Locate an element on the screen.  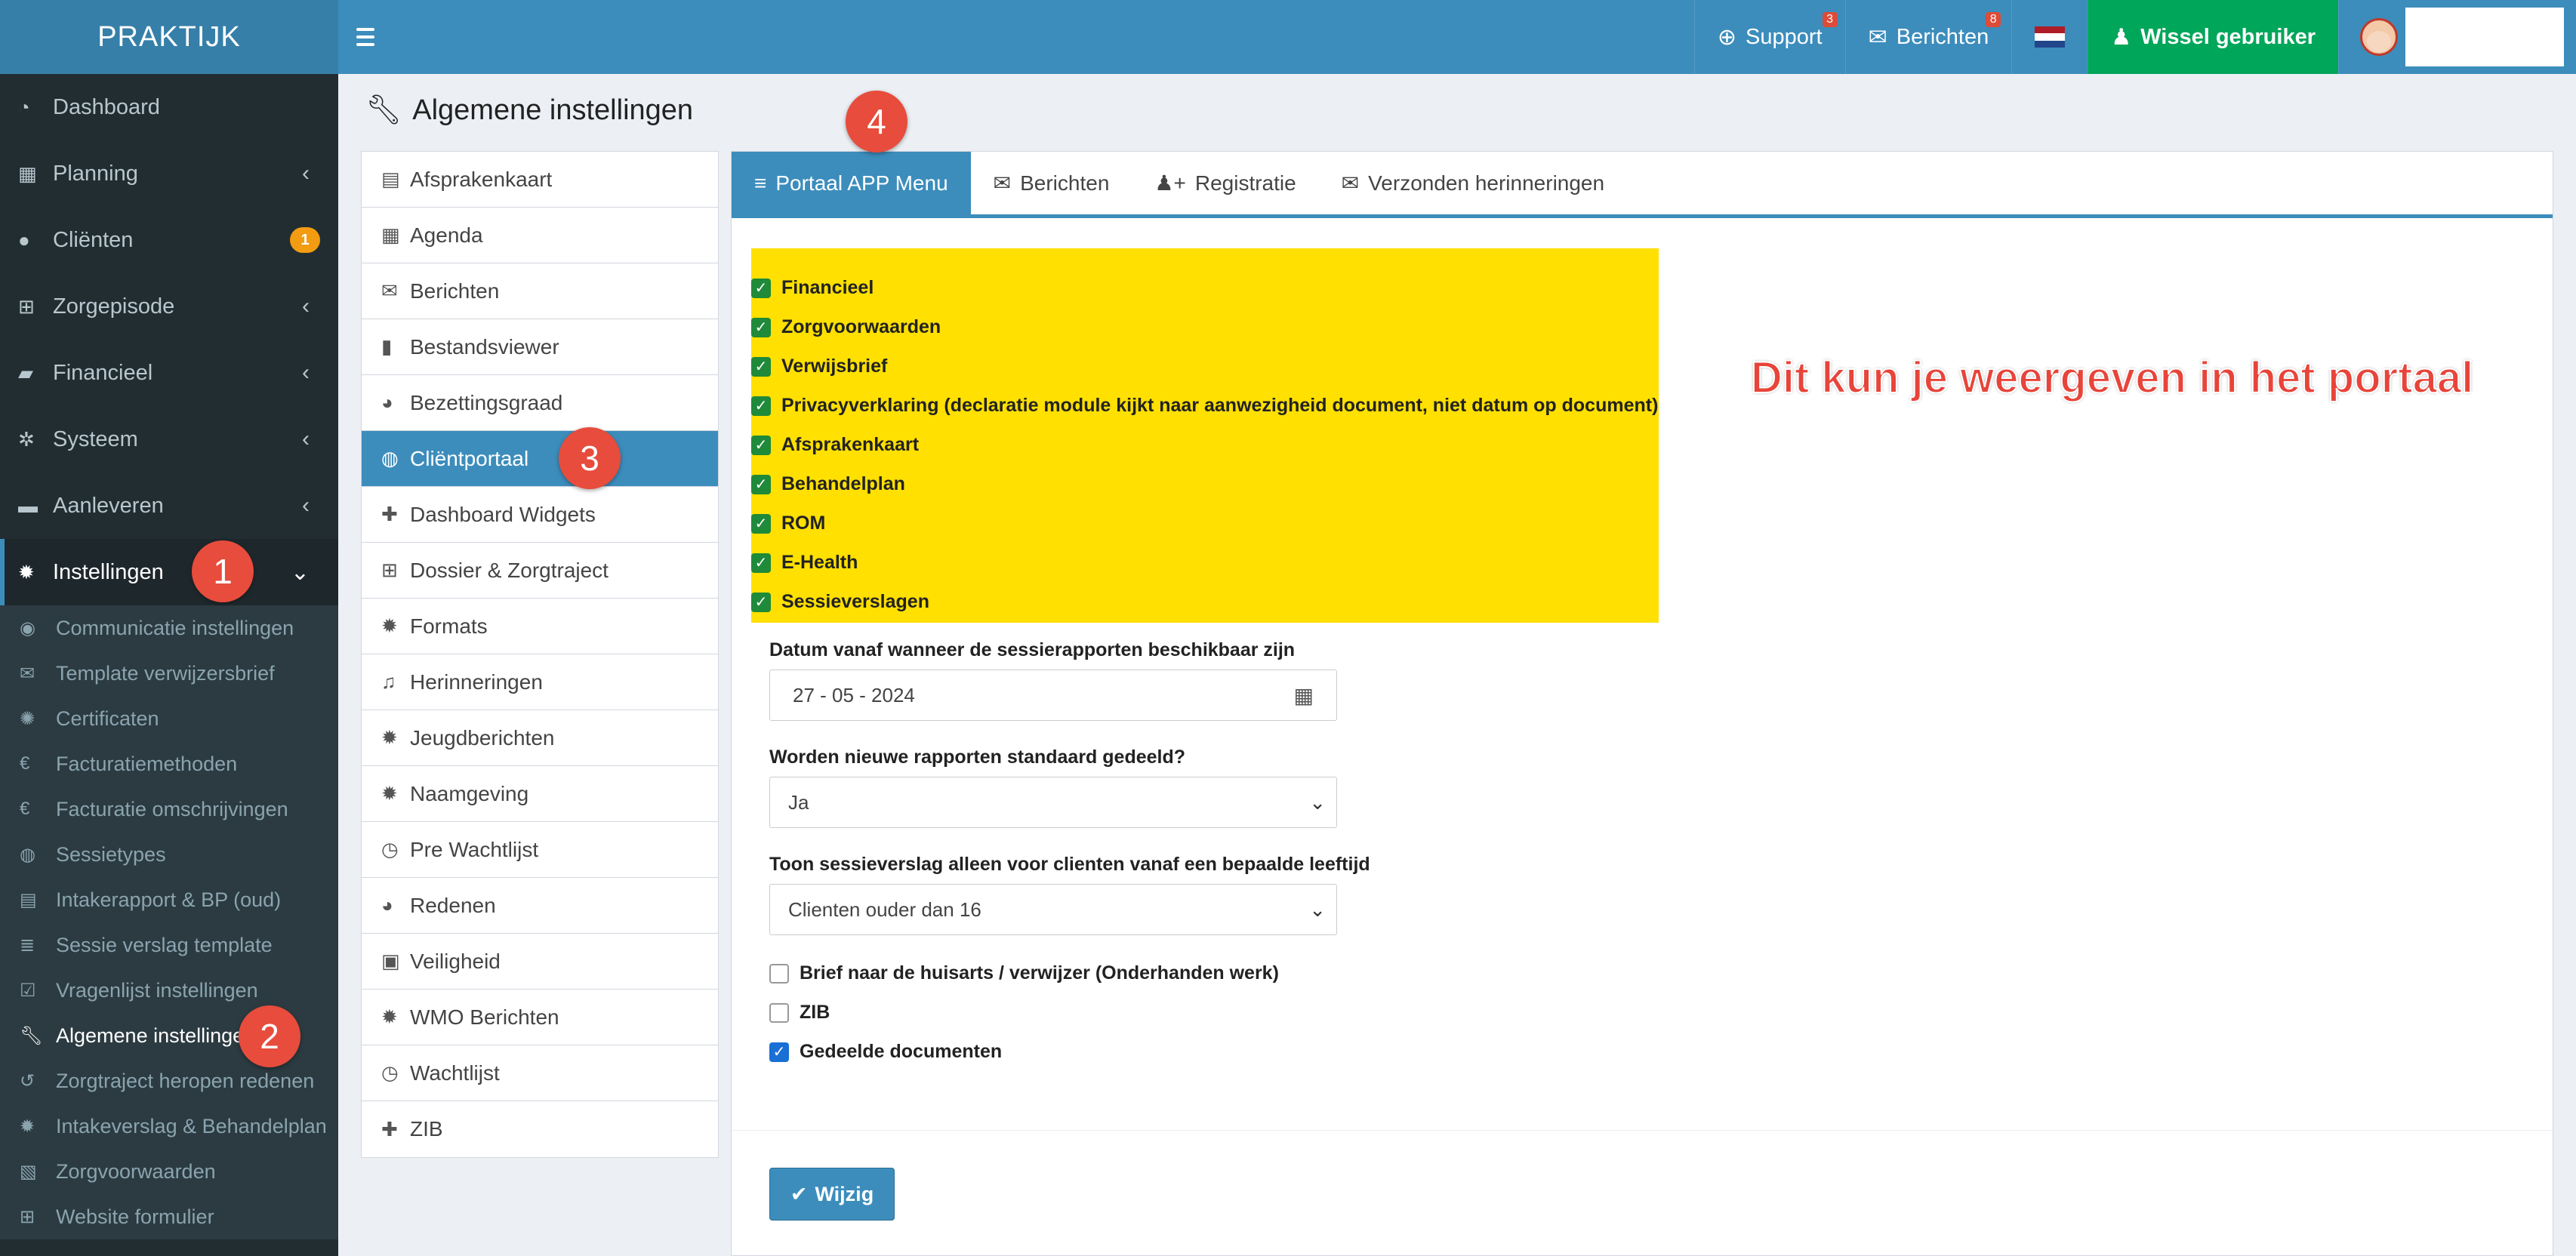
submenu-item-zorgvoorwaarden: ▧ Zorgvoorwaarden is located at coordinates (169, 1171).